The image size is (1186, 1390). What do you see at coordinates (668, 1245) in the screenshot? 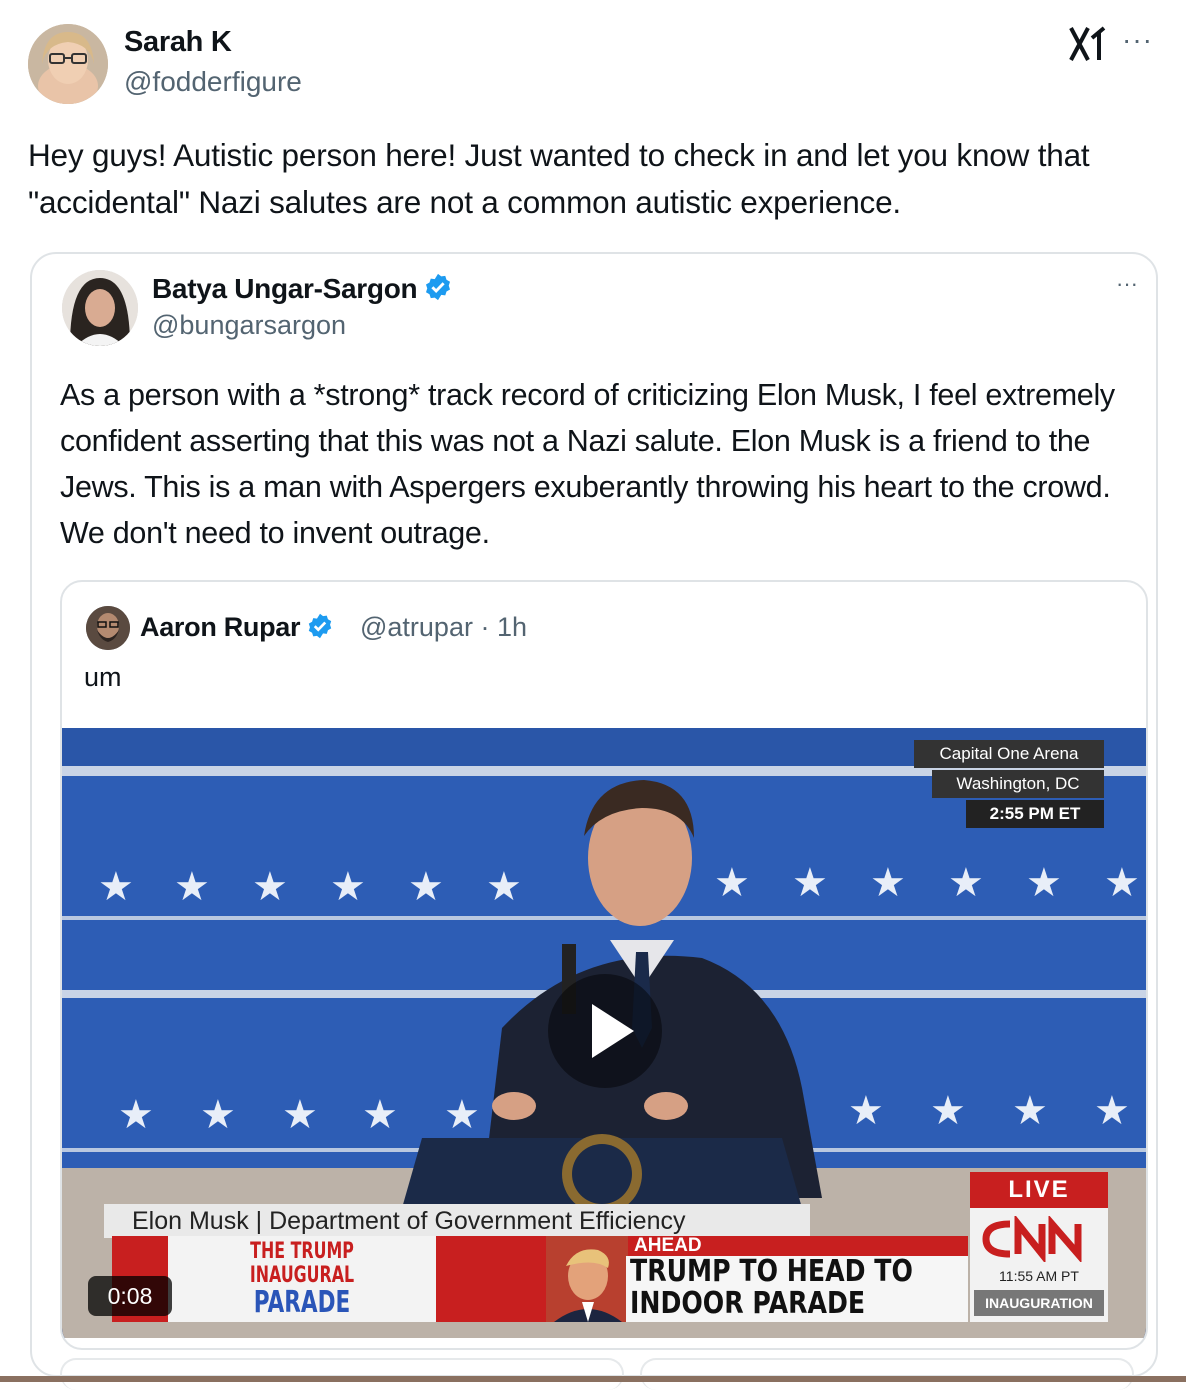
I see `ahead-label: AHEAD` at bounding box center [668, 1245].